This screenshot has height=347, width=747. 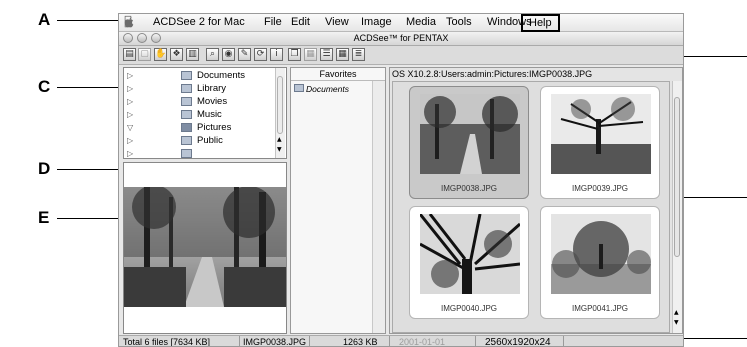 I want to click on folder-item: ▷ Movies, so click(x=199, y=101).